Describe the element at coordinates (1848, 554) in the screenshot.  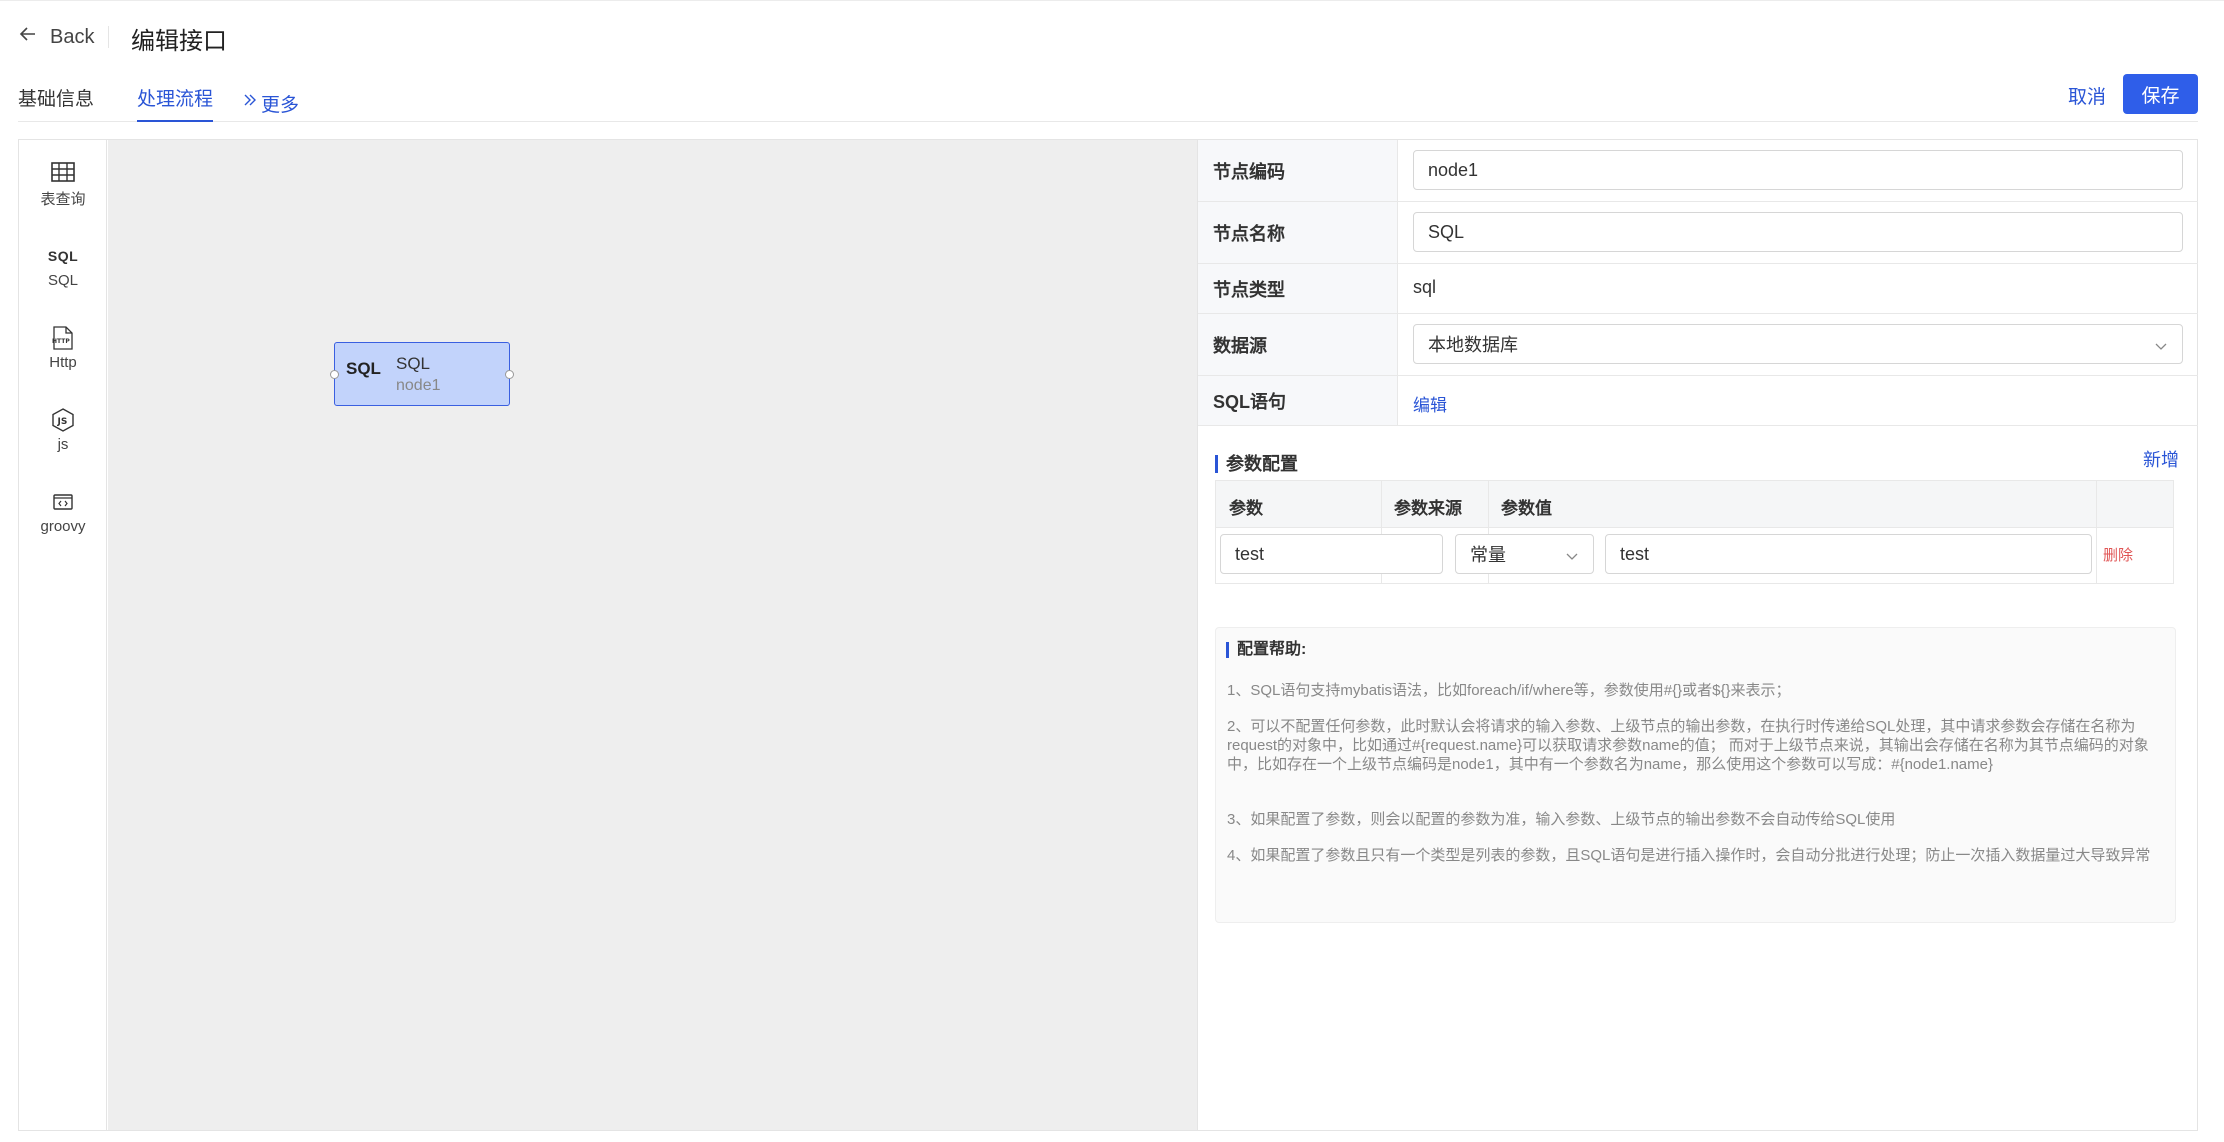
I see `param-value-input: test` at that location.